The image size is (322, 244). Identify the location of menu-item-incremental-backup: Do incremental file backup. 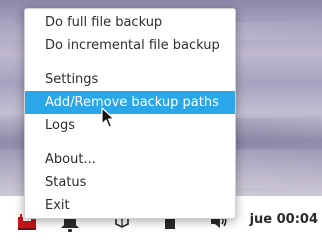
(130, 45).